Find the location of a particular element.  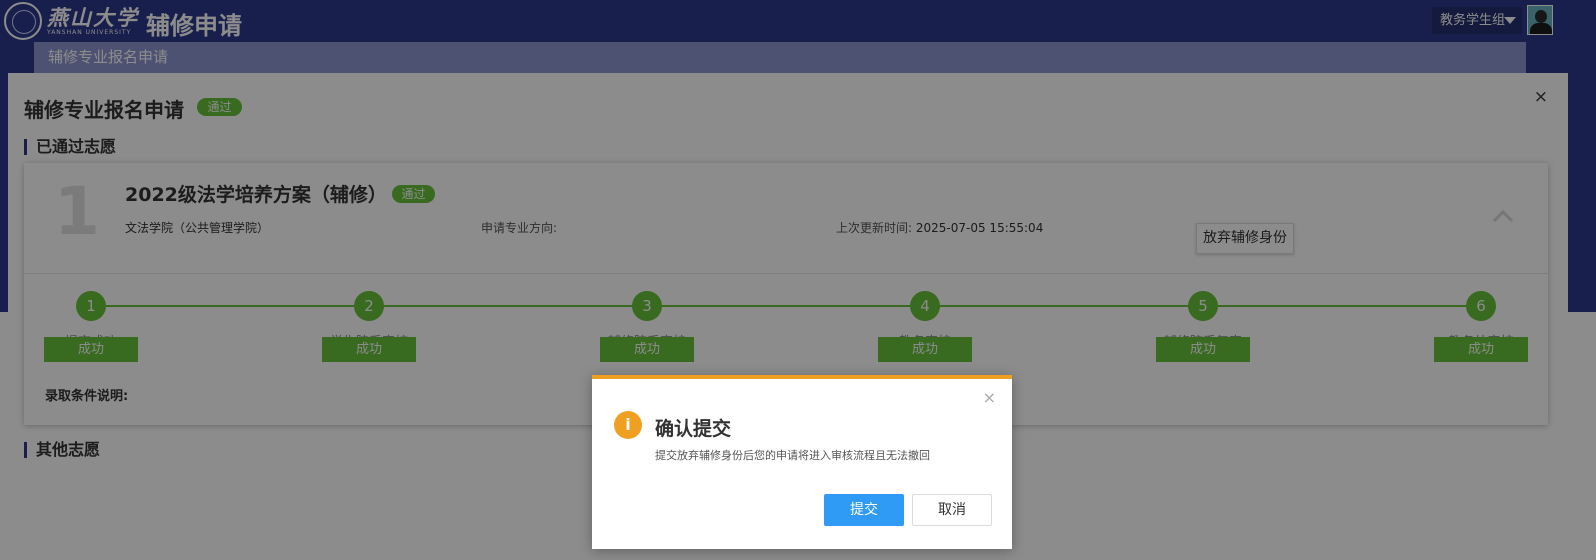

cancel-button: 取消 is located at coordinates (952, 510).